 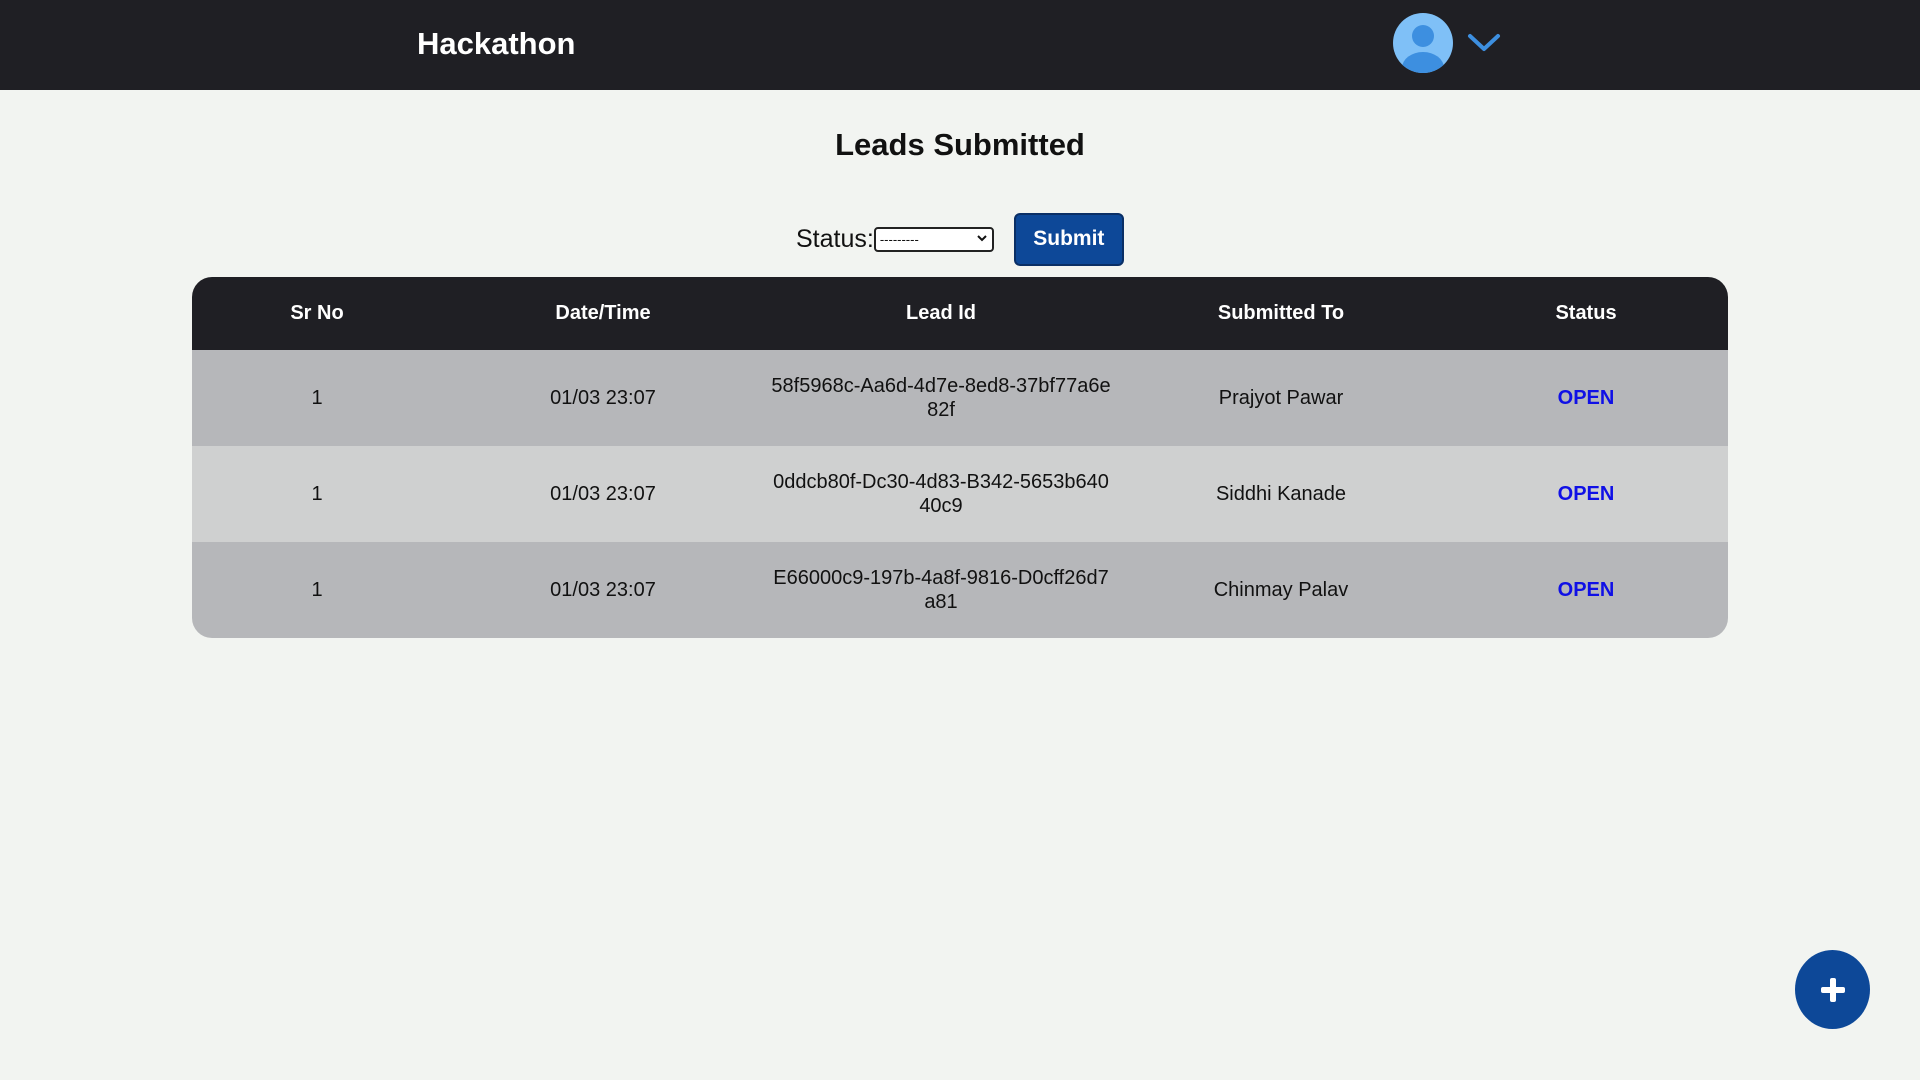 I want to click on top-navbar: Hackathon, so click(x=960, y=45).